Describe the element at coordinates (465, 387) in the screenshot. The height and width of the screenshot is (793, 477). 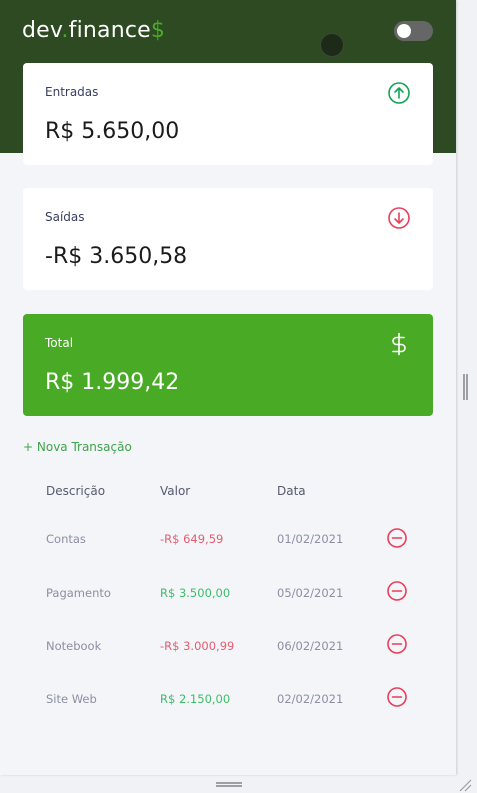
I see `vertical-resize-handle` at that location.